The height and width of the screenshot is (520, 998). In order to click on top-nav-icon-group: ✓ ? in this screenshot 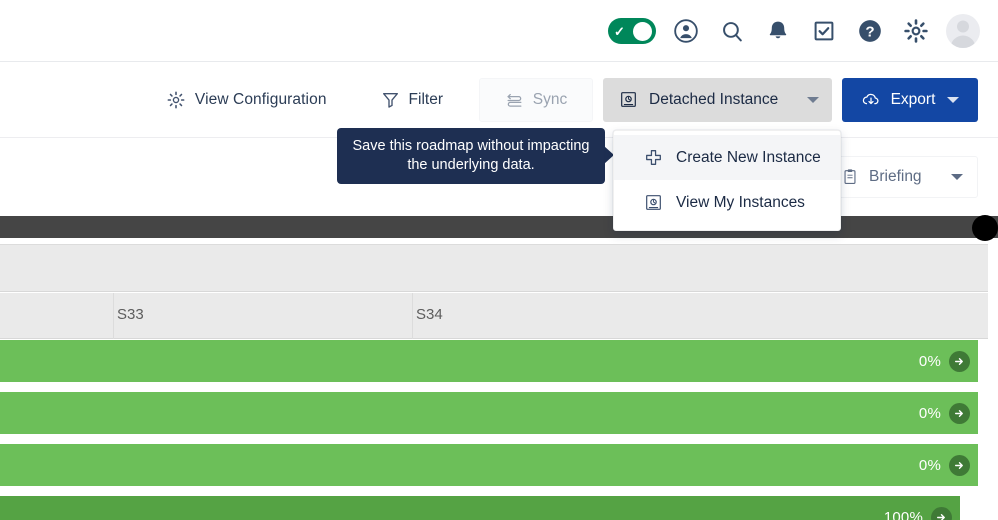, I will do `click(794, 31)`.